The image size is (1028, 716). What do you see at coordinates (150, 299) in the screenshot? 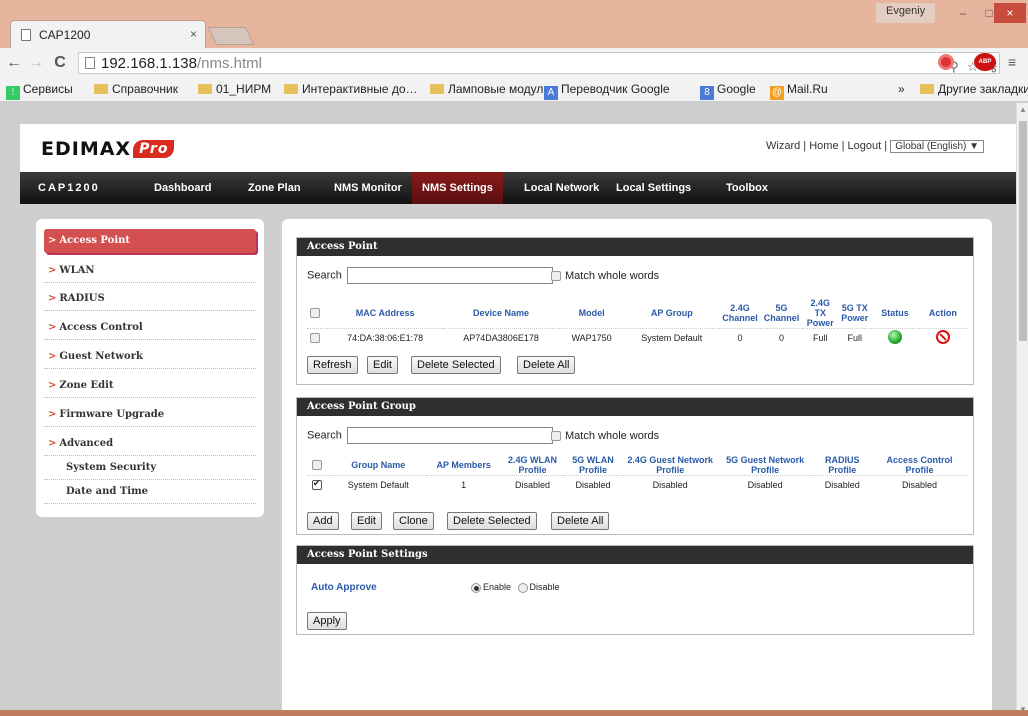
I see `sidebar-item-radius: > RADIUS` at bounding box center [150, 299].